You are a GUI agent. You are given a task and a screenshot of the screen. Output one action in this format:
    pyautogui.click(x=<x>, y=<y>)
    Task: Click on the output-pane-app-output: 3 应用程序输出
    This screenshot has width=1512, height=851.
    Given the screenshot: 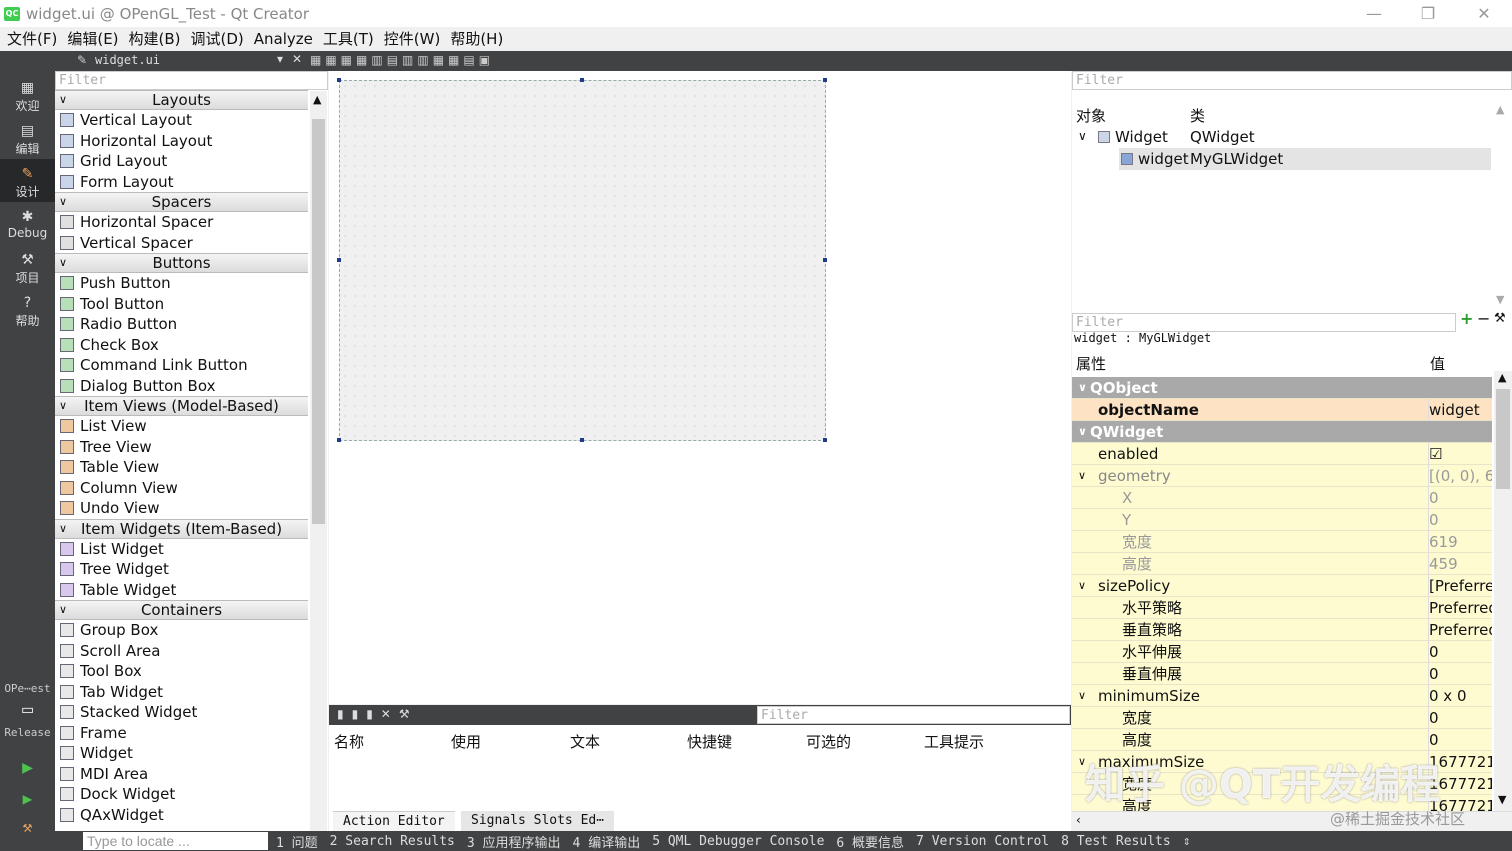 What is the action you would take?
    pyautogui.click(x=514, y=841)
    